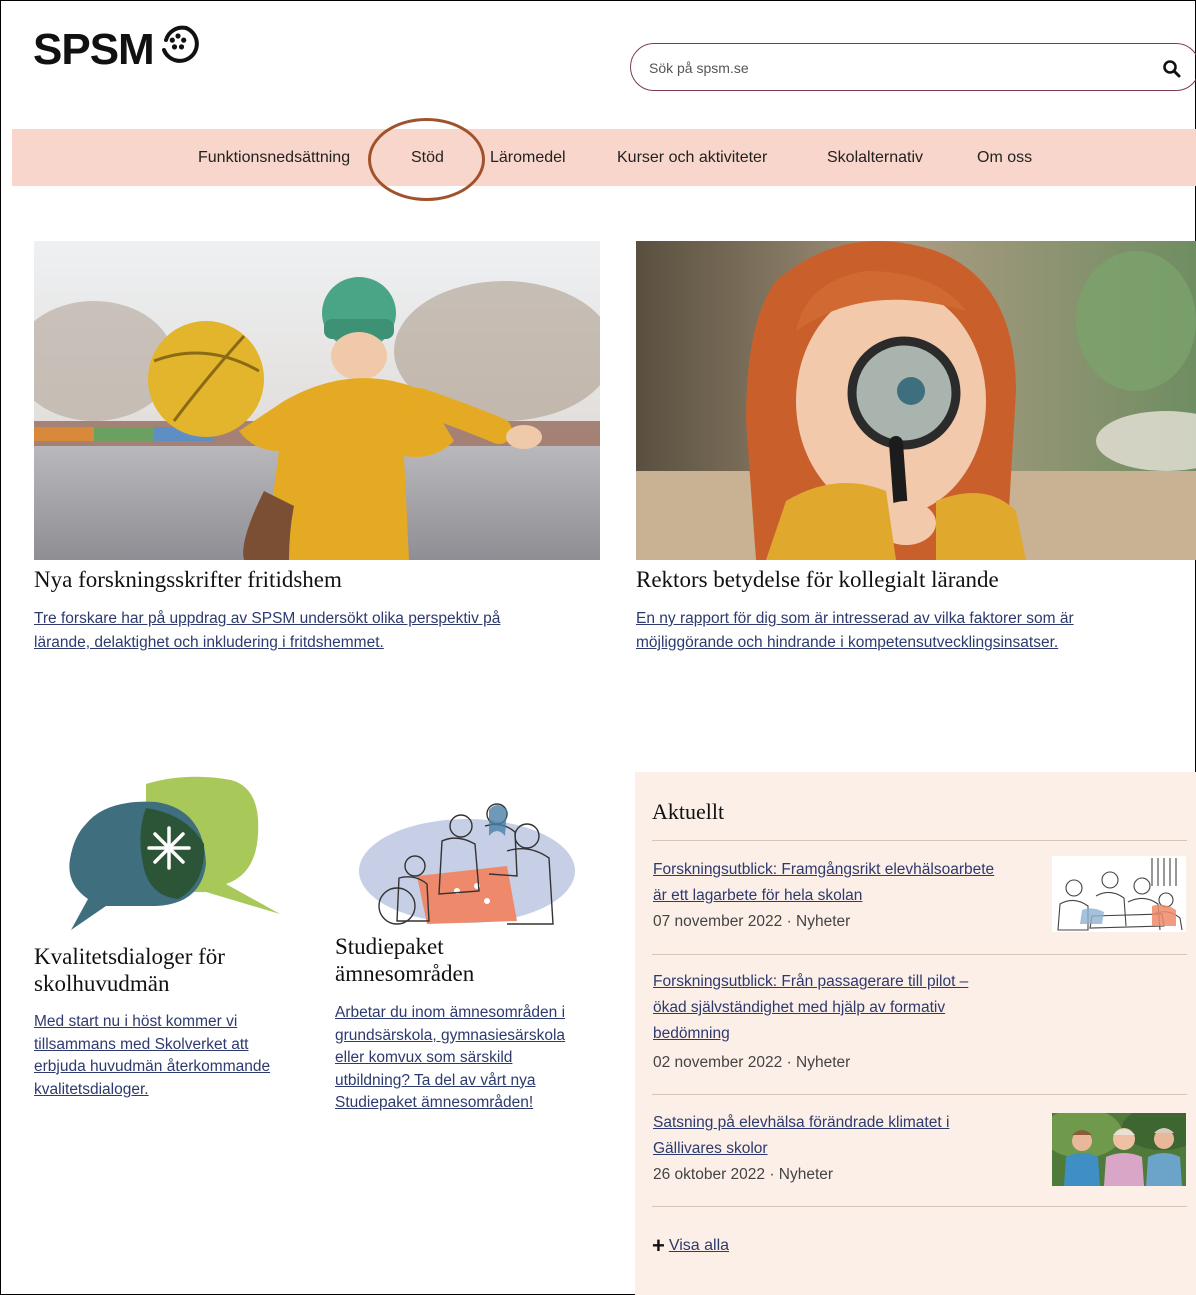 Image resolution: width=1196 pixels, height=1295 pixels. Describe the element at coordinates (699, 1246) in the screenshot. I see `show-all-label: Visa alla` at that location.